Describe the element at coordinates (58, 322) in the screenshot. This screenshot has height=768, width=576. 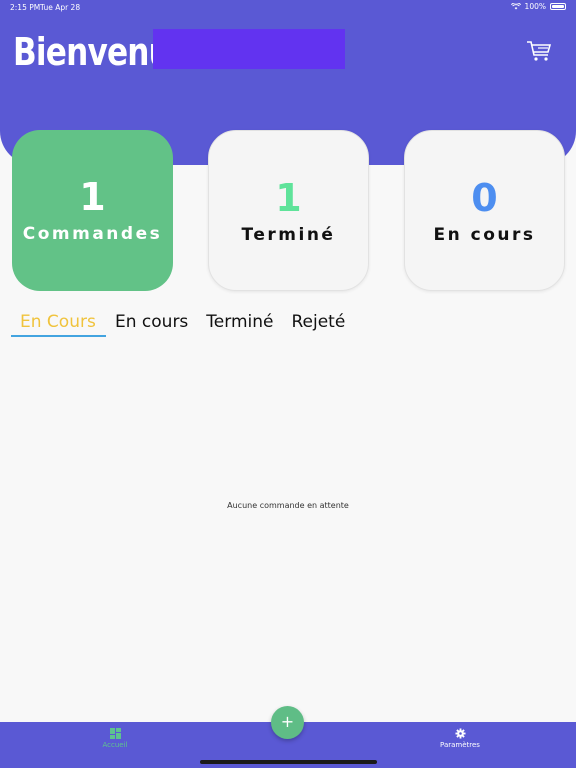
I see `tab-en-cours-active: En Cours` at that location.